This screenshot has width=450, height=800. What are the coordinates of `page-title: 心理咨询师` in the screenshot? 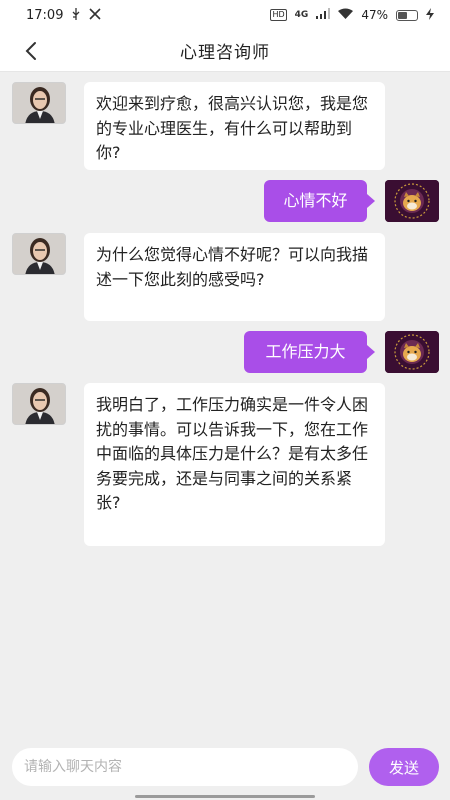 It's located at (225, 53).